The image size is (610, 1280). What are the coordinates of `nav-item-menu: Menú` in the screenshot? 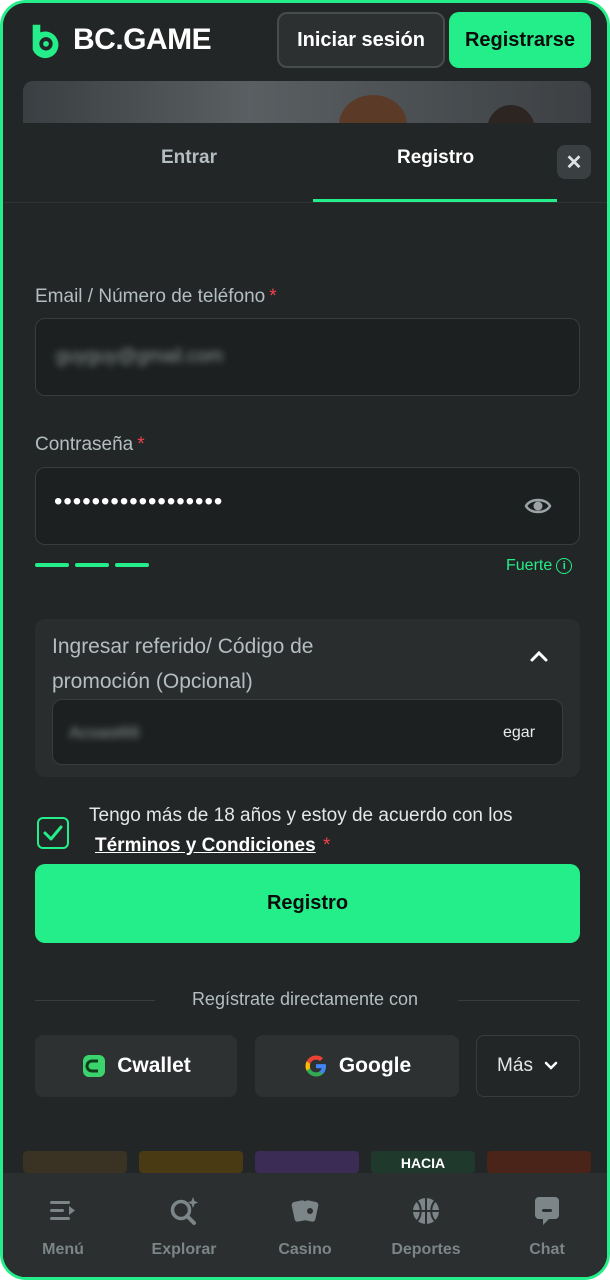 It's located at (63, 1225).